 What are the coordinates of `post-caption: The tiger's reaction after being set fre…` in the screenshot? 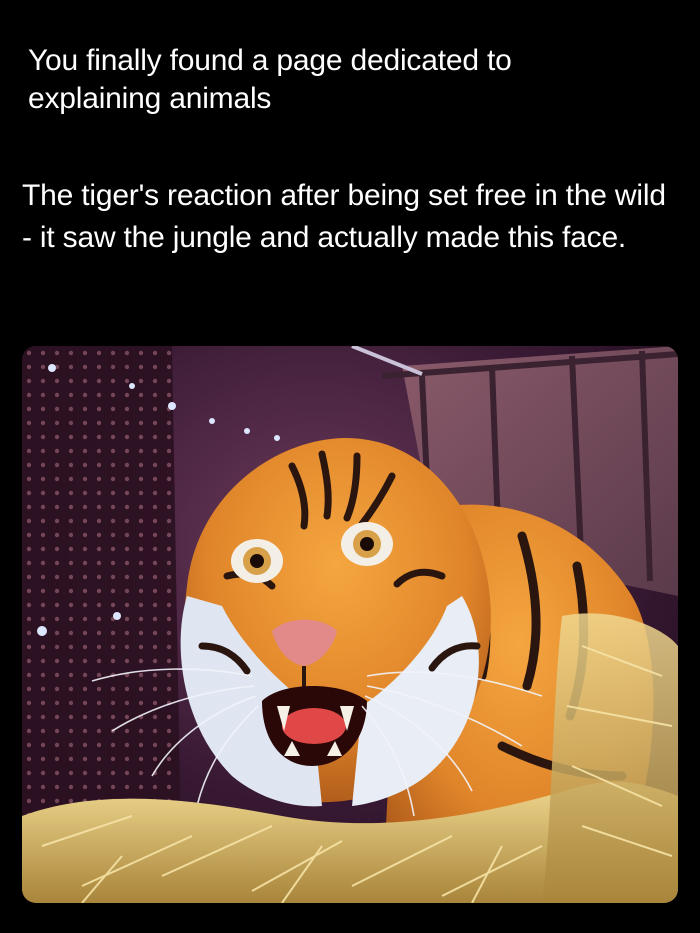 It's located at (344, 216).